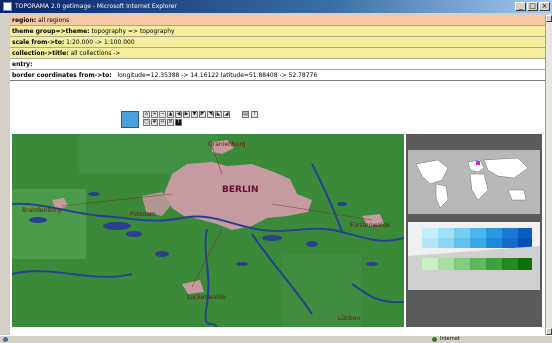  Describe the element at coordinates (277, 64) in the screenshot. I see `entry-row: entry:` at that location.